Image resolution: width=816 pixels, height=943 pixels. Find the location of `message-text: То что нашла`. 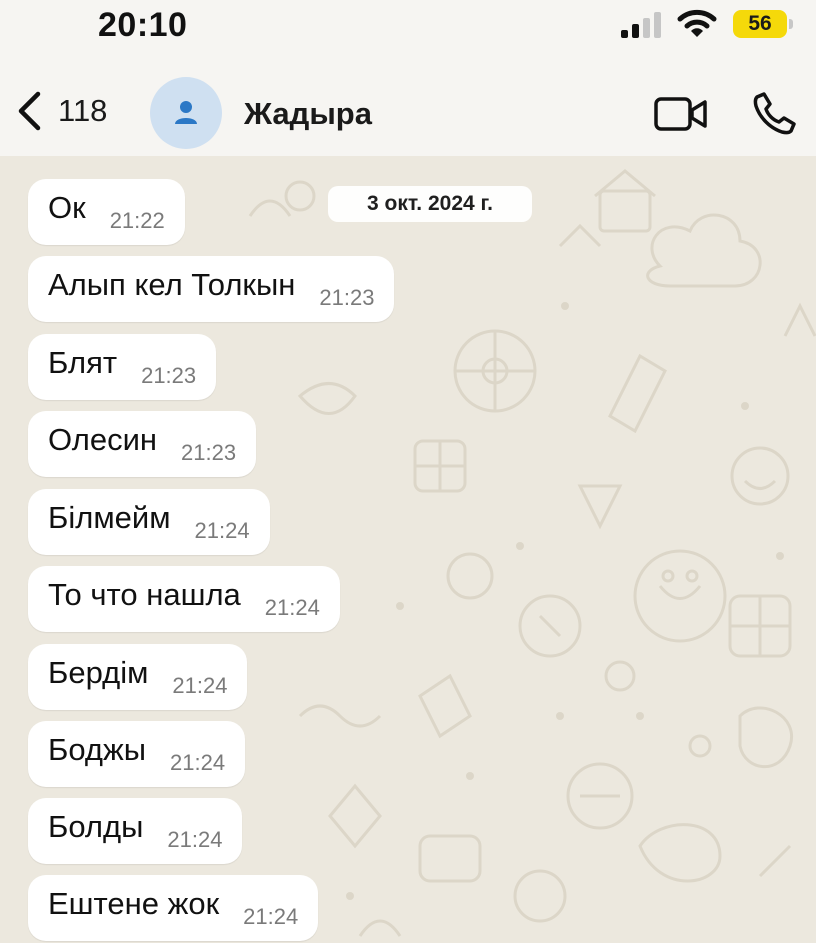

message-text: То что нашла is located at coordinates (144, 594).